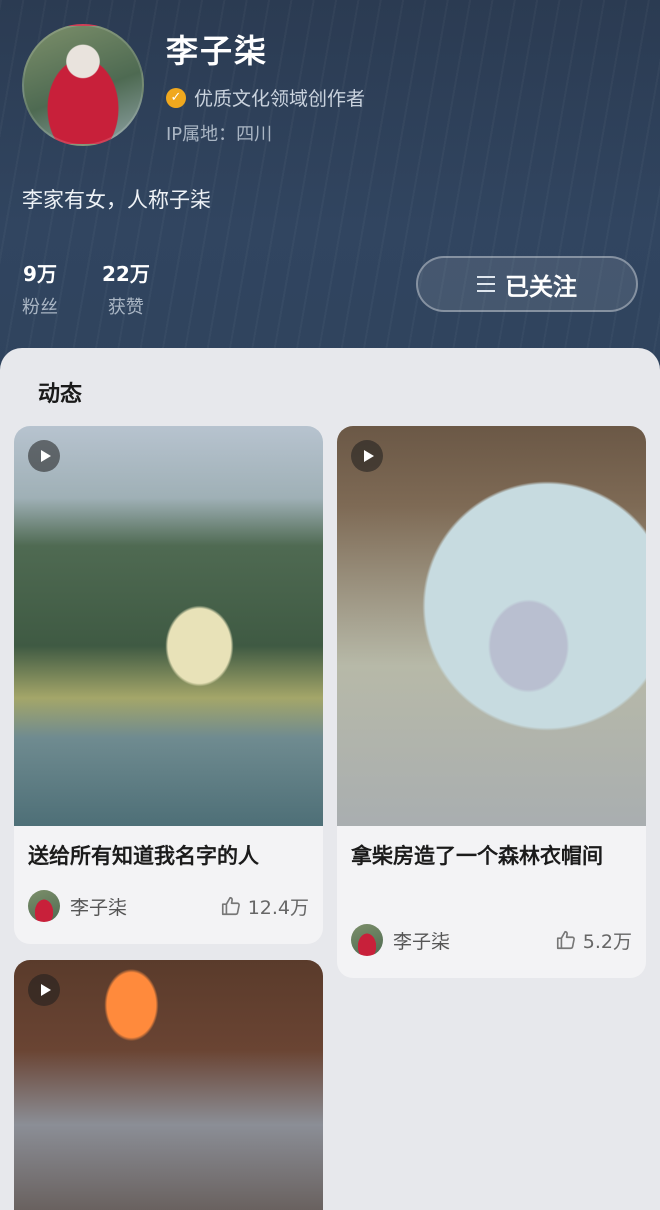  I want to click on menu-icon, so click(486, 284).